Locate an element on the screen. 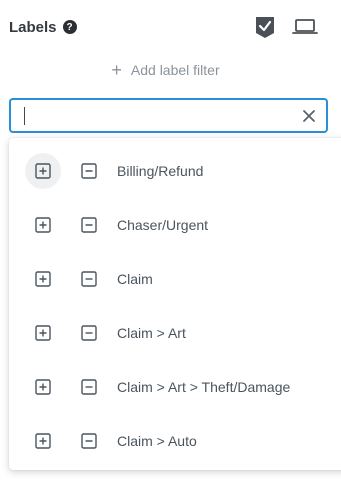  label-option: Chaser/Urgent is located at coordinates (175, 225).